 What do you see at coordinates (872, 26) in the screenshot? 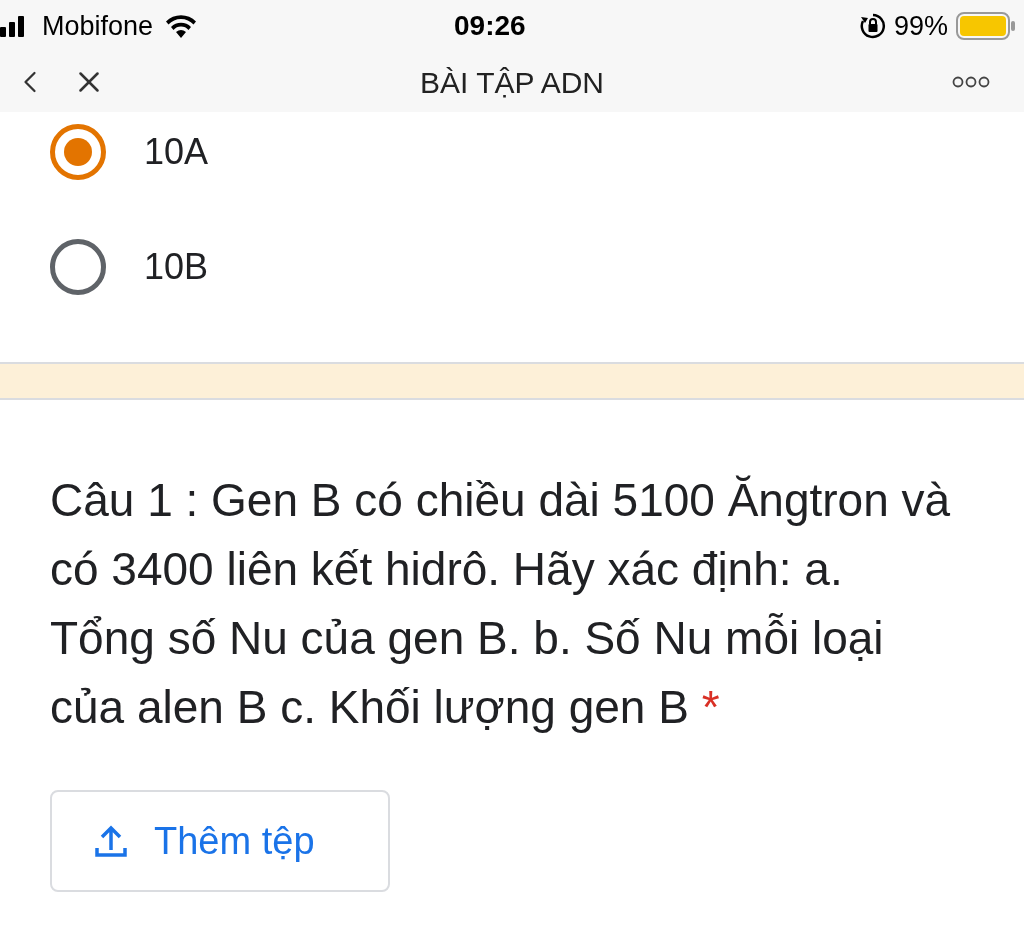
I see `rotation-lock-icon` at bounding box center [872, 26].